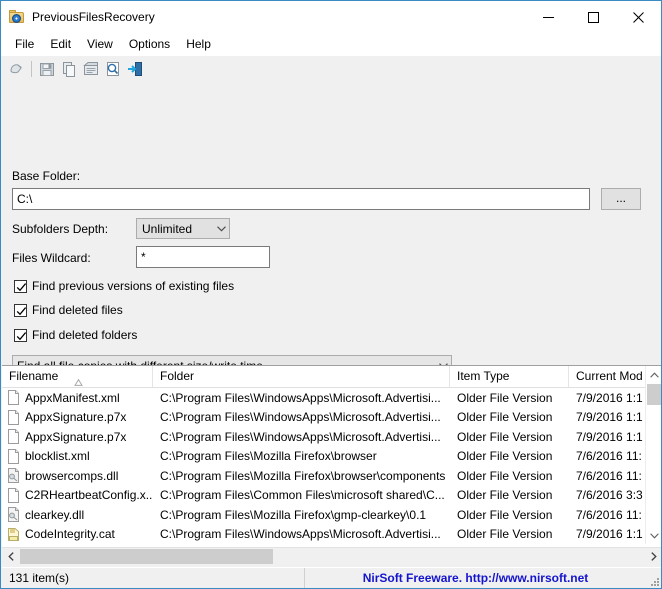 Image resolution: width=662 pixels, height=589 pixels. What do you see at coordinates (31, 68) in the screenshot?
I see `toolbar-separator` at bounding box center [31, 68].